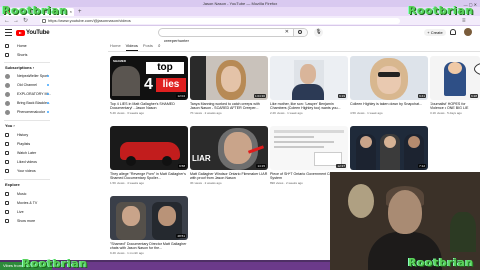 The width and height of the screenshot is (480, 270). Describe the element at coordinates (132, 46) in the screenshot. I see `tab-videos: Videos` at that location.